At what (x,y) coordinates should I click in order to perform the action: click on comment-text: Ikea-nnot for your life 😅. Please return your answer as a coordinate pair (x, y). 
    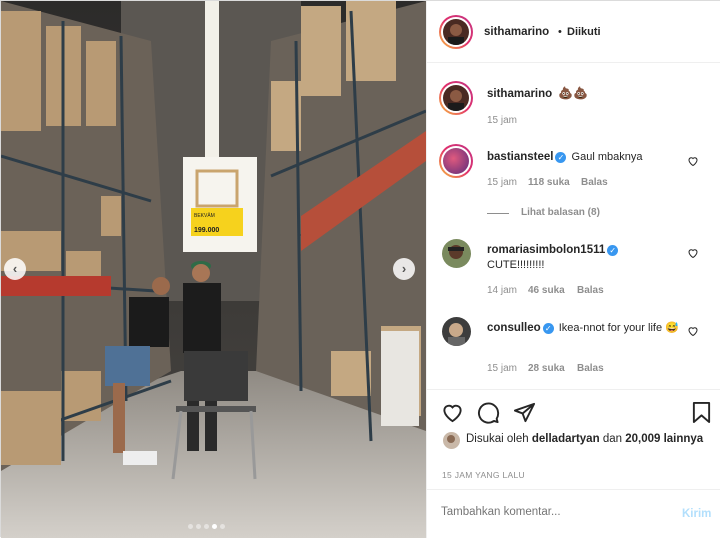
    Looking at the image, I should click on (618, 328).